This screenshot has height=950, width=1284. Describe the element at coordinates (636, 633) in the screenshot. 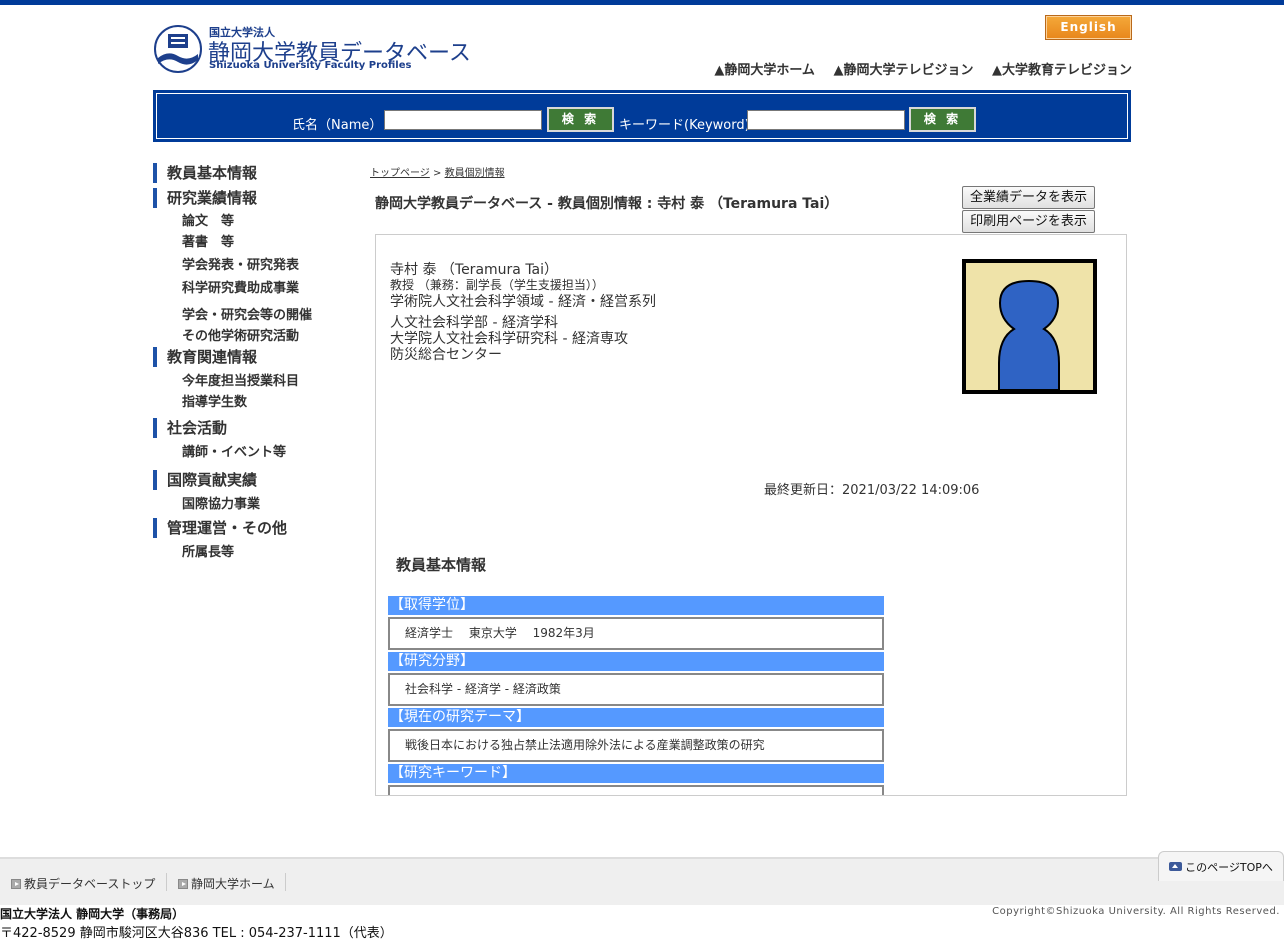

I see `degree-value: 経済学士 東京大学 1982年3月` at that location.